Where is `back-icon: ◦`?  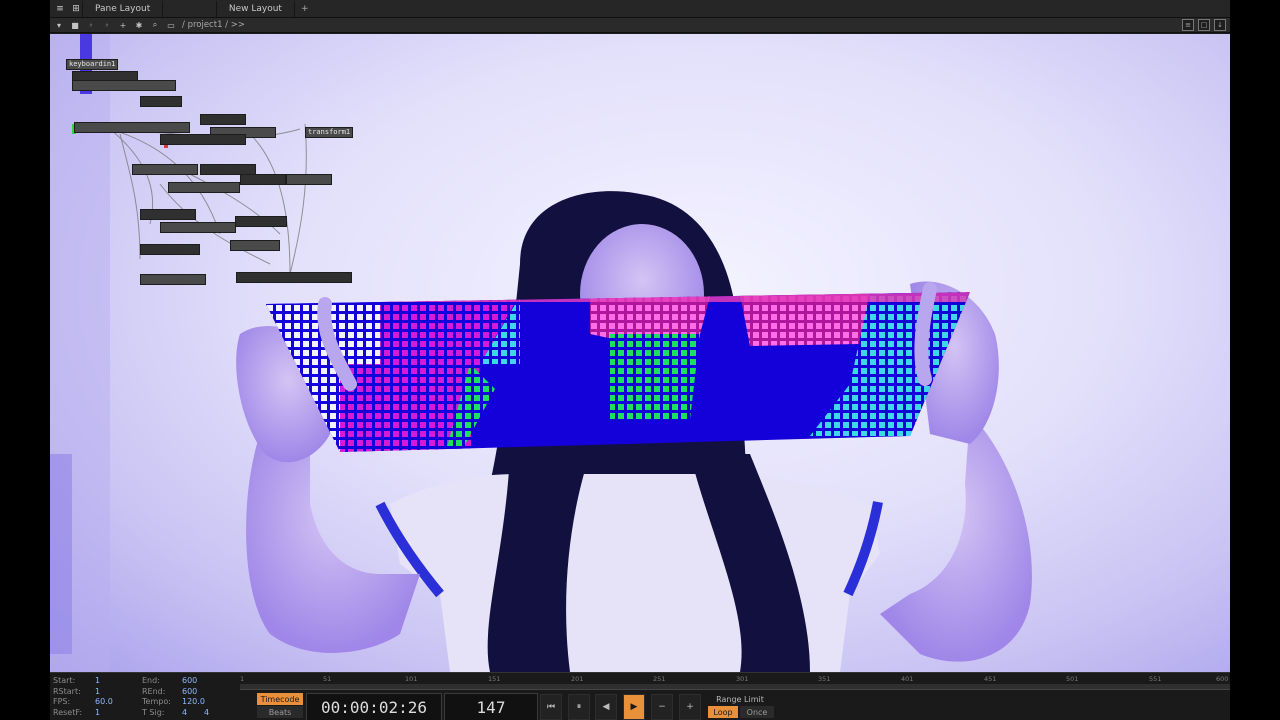
back-icon: ◦ is located at coordinates (91, 25).